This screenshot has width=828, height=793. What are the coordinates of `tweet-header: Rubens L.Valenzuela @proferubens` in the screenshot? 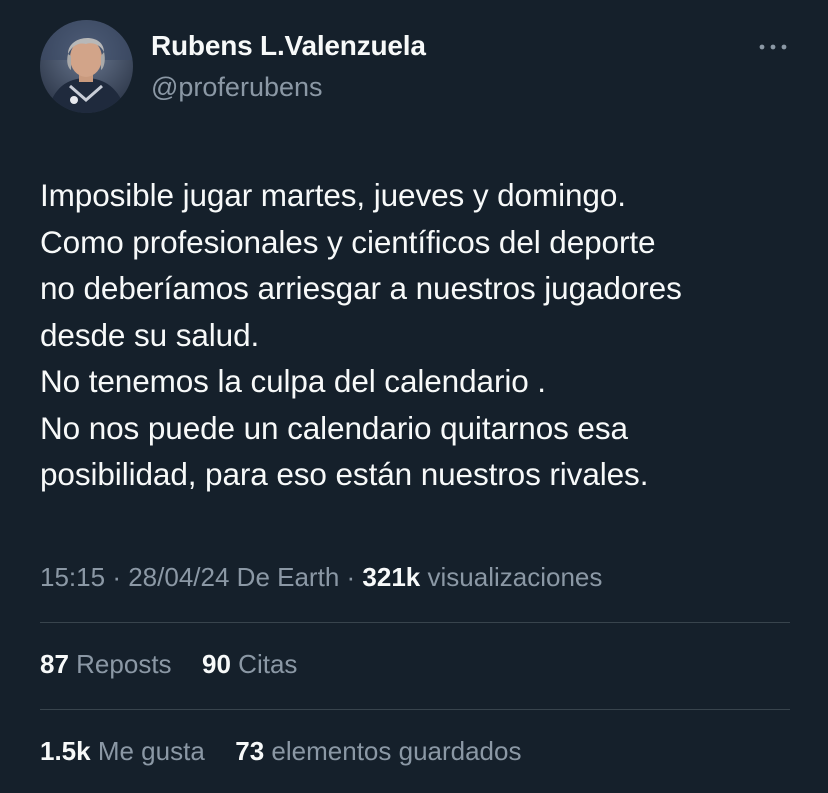 It's located at (415, 67).